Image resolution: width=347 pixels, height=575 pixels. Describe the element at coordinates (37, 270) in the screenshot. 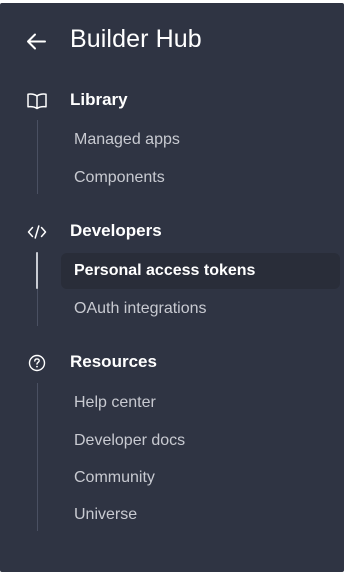

I see `active-indicator` at that location.